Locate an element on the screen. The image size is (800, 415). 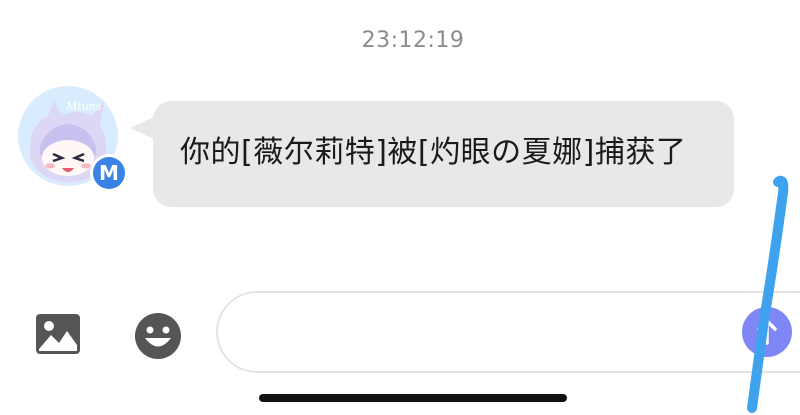
message-timestamp: 23:12:19 is located at coordinates (413, 40).